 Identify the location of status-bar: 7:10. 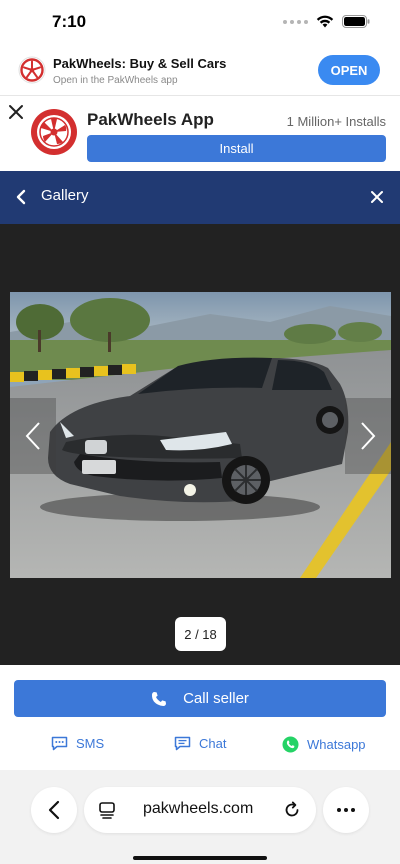
(200, 23).